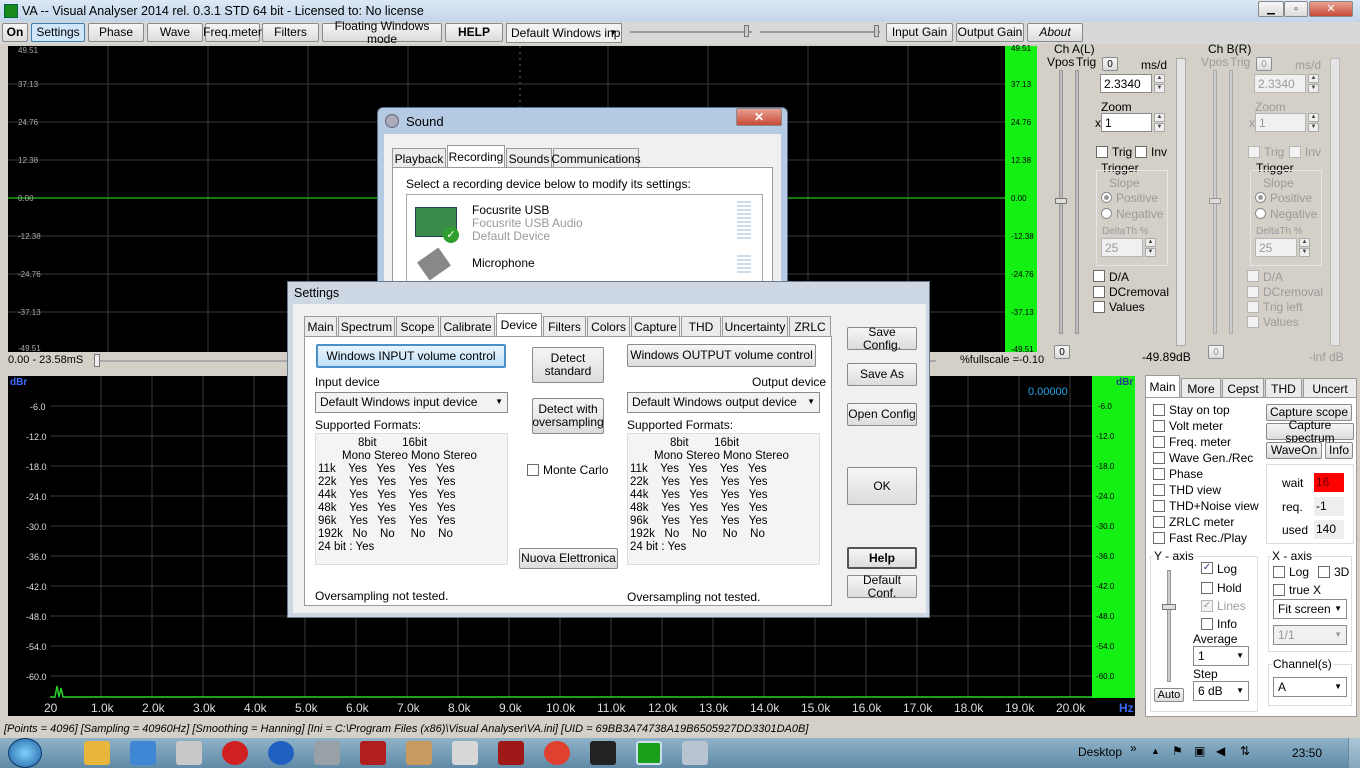  I want to click on auto-button: Auto, so click(1169, 695).